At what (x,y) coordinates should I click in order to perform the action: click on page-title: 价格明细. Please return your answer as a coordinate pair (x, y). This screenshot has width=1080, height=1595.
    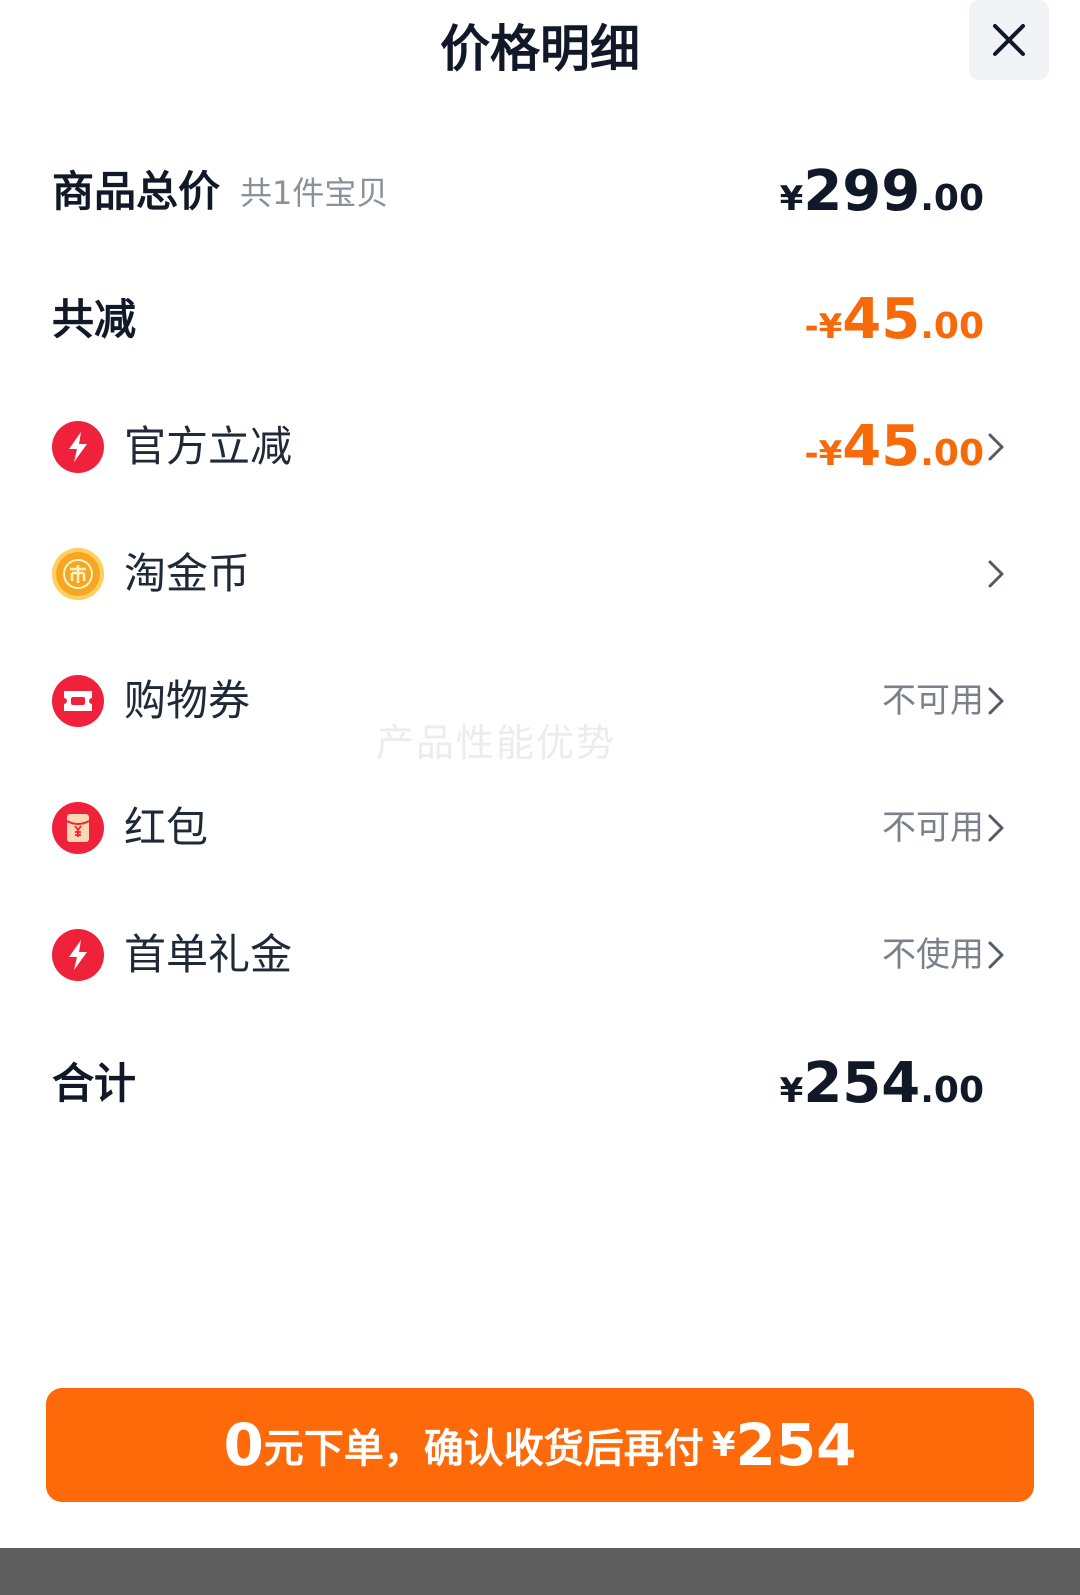
    Looking at the image, I should click on (540, 49).